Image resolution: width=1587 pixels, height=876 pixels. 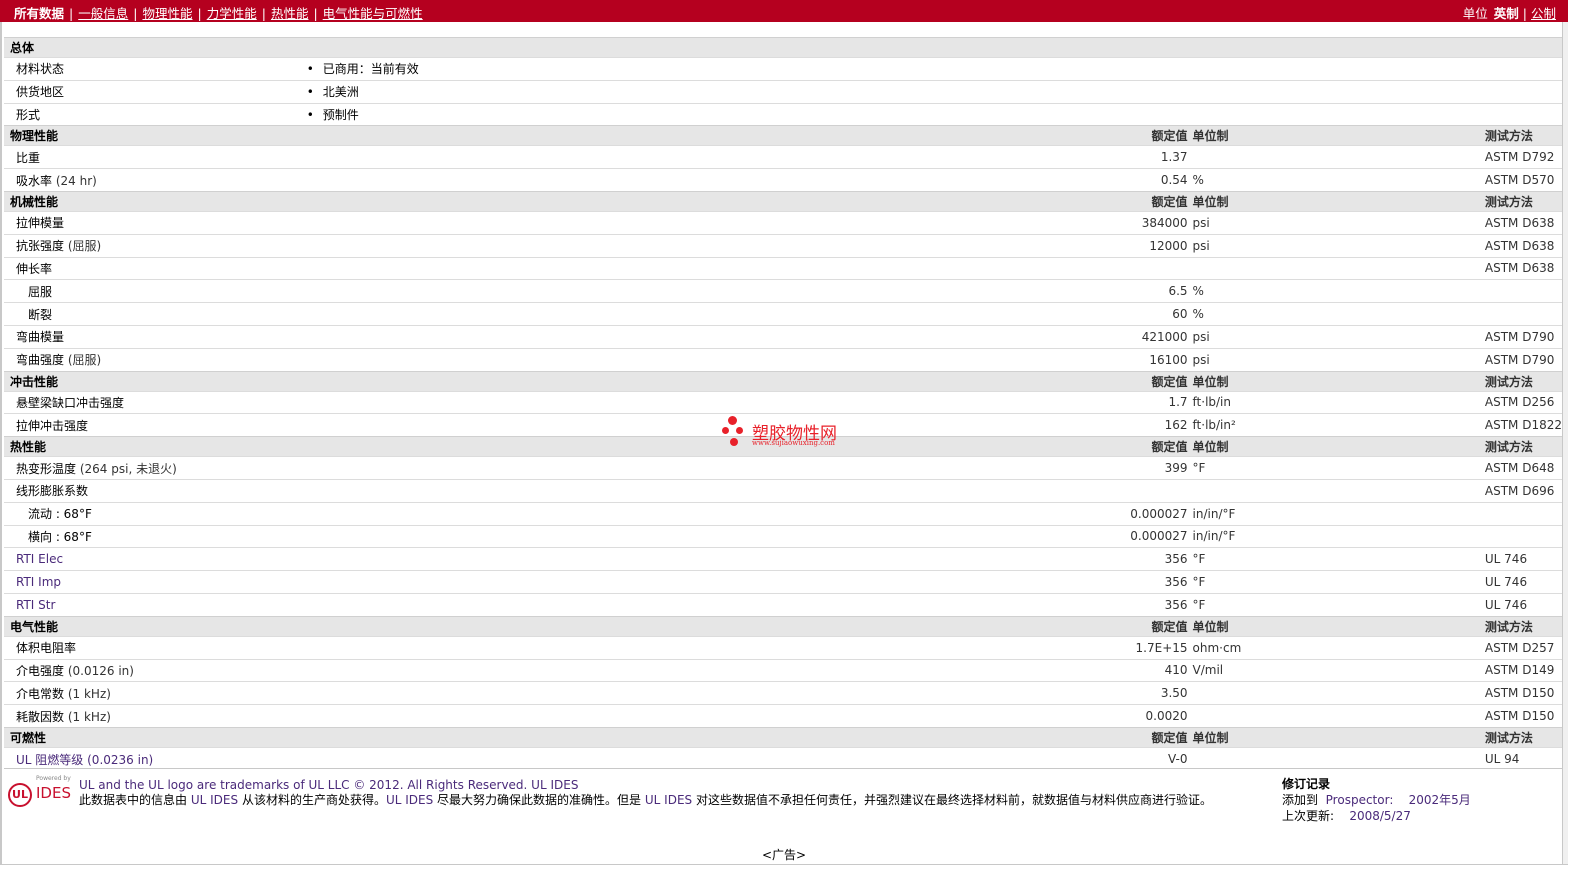 What do you see at coordinates (155, 69) in the screenshot?
I see `property-label: 材料状态` at bounding box center [155, 69].